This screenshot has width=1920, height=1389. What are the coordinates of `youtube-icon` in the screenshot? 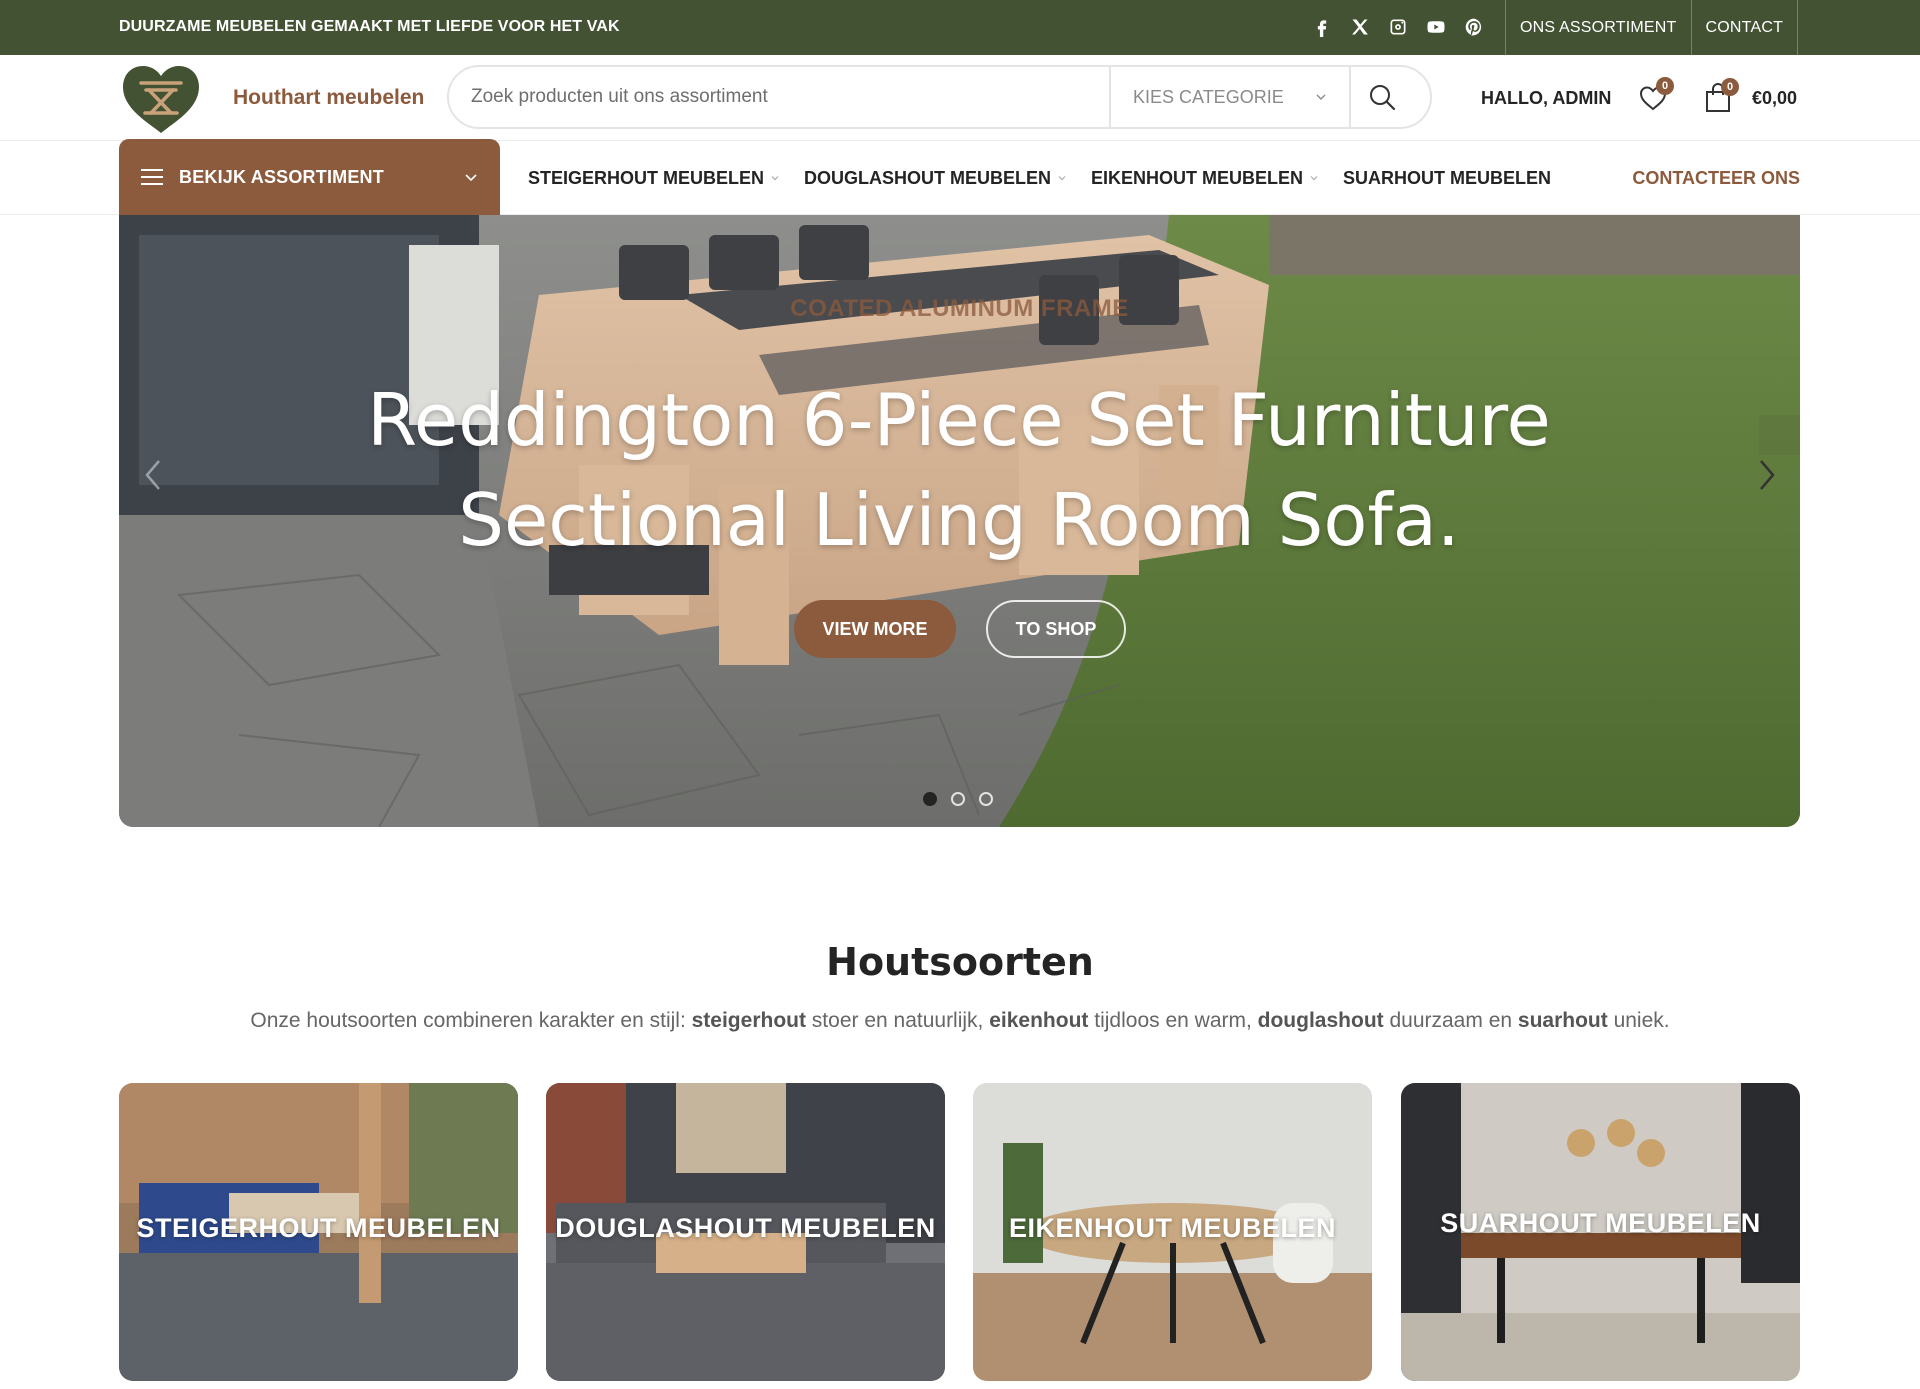 It's located at (1436, 27).